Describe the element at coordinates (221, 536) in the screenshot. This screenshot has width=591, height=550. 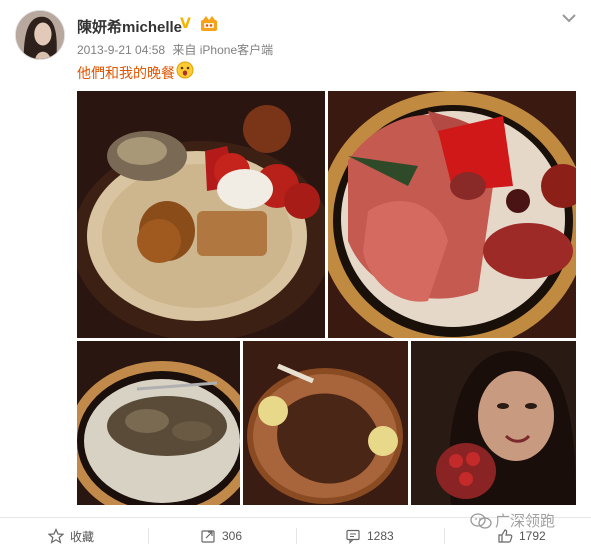
I see `repost-button: 306` at that location.